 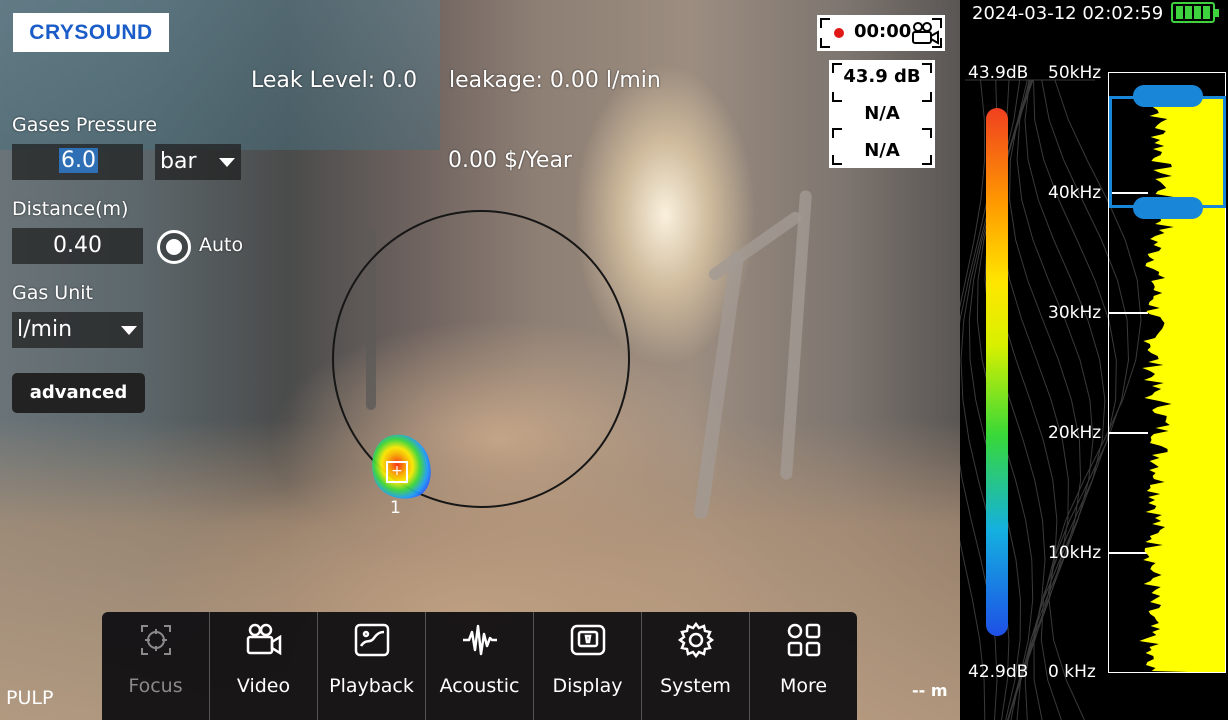 What do you see at coordinates (371, 640) in the screenshot?
I see `playback-image-icon` at bounding box center [371, 640].